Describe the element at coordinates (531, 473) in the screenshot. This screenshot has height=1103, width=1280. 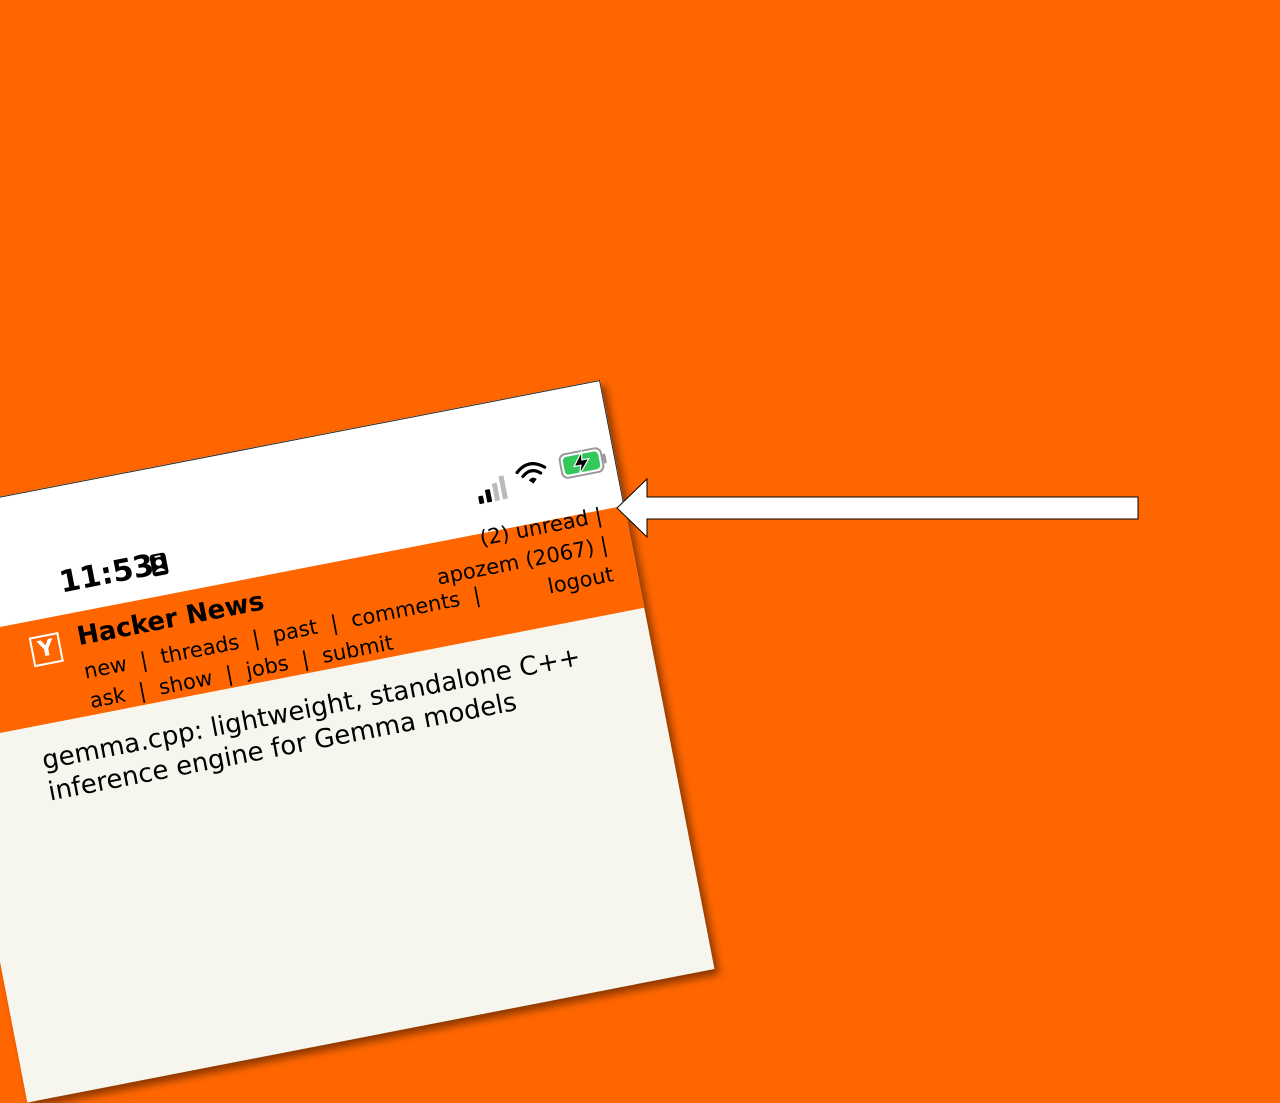
I see `wifi-icon` at that location.